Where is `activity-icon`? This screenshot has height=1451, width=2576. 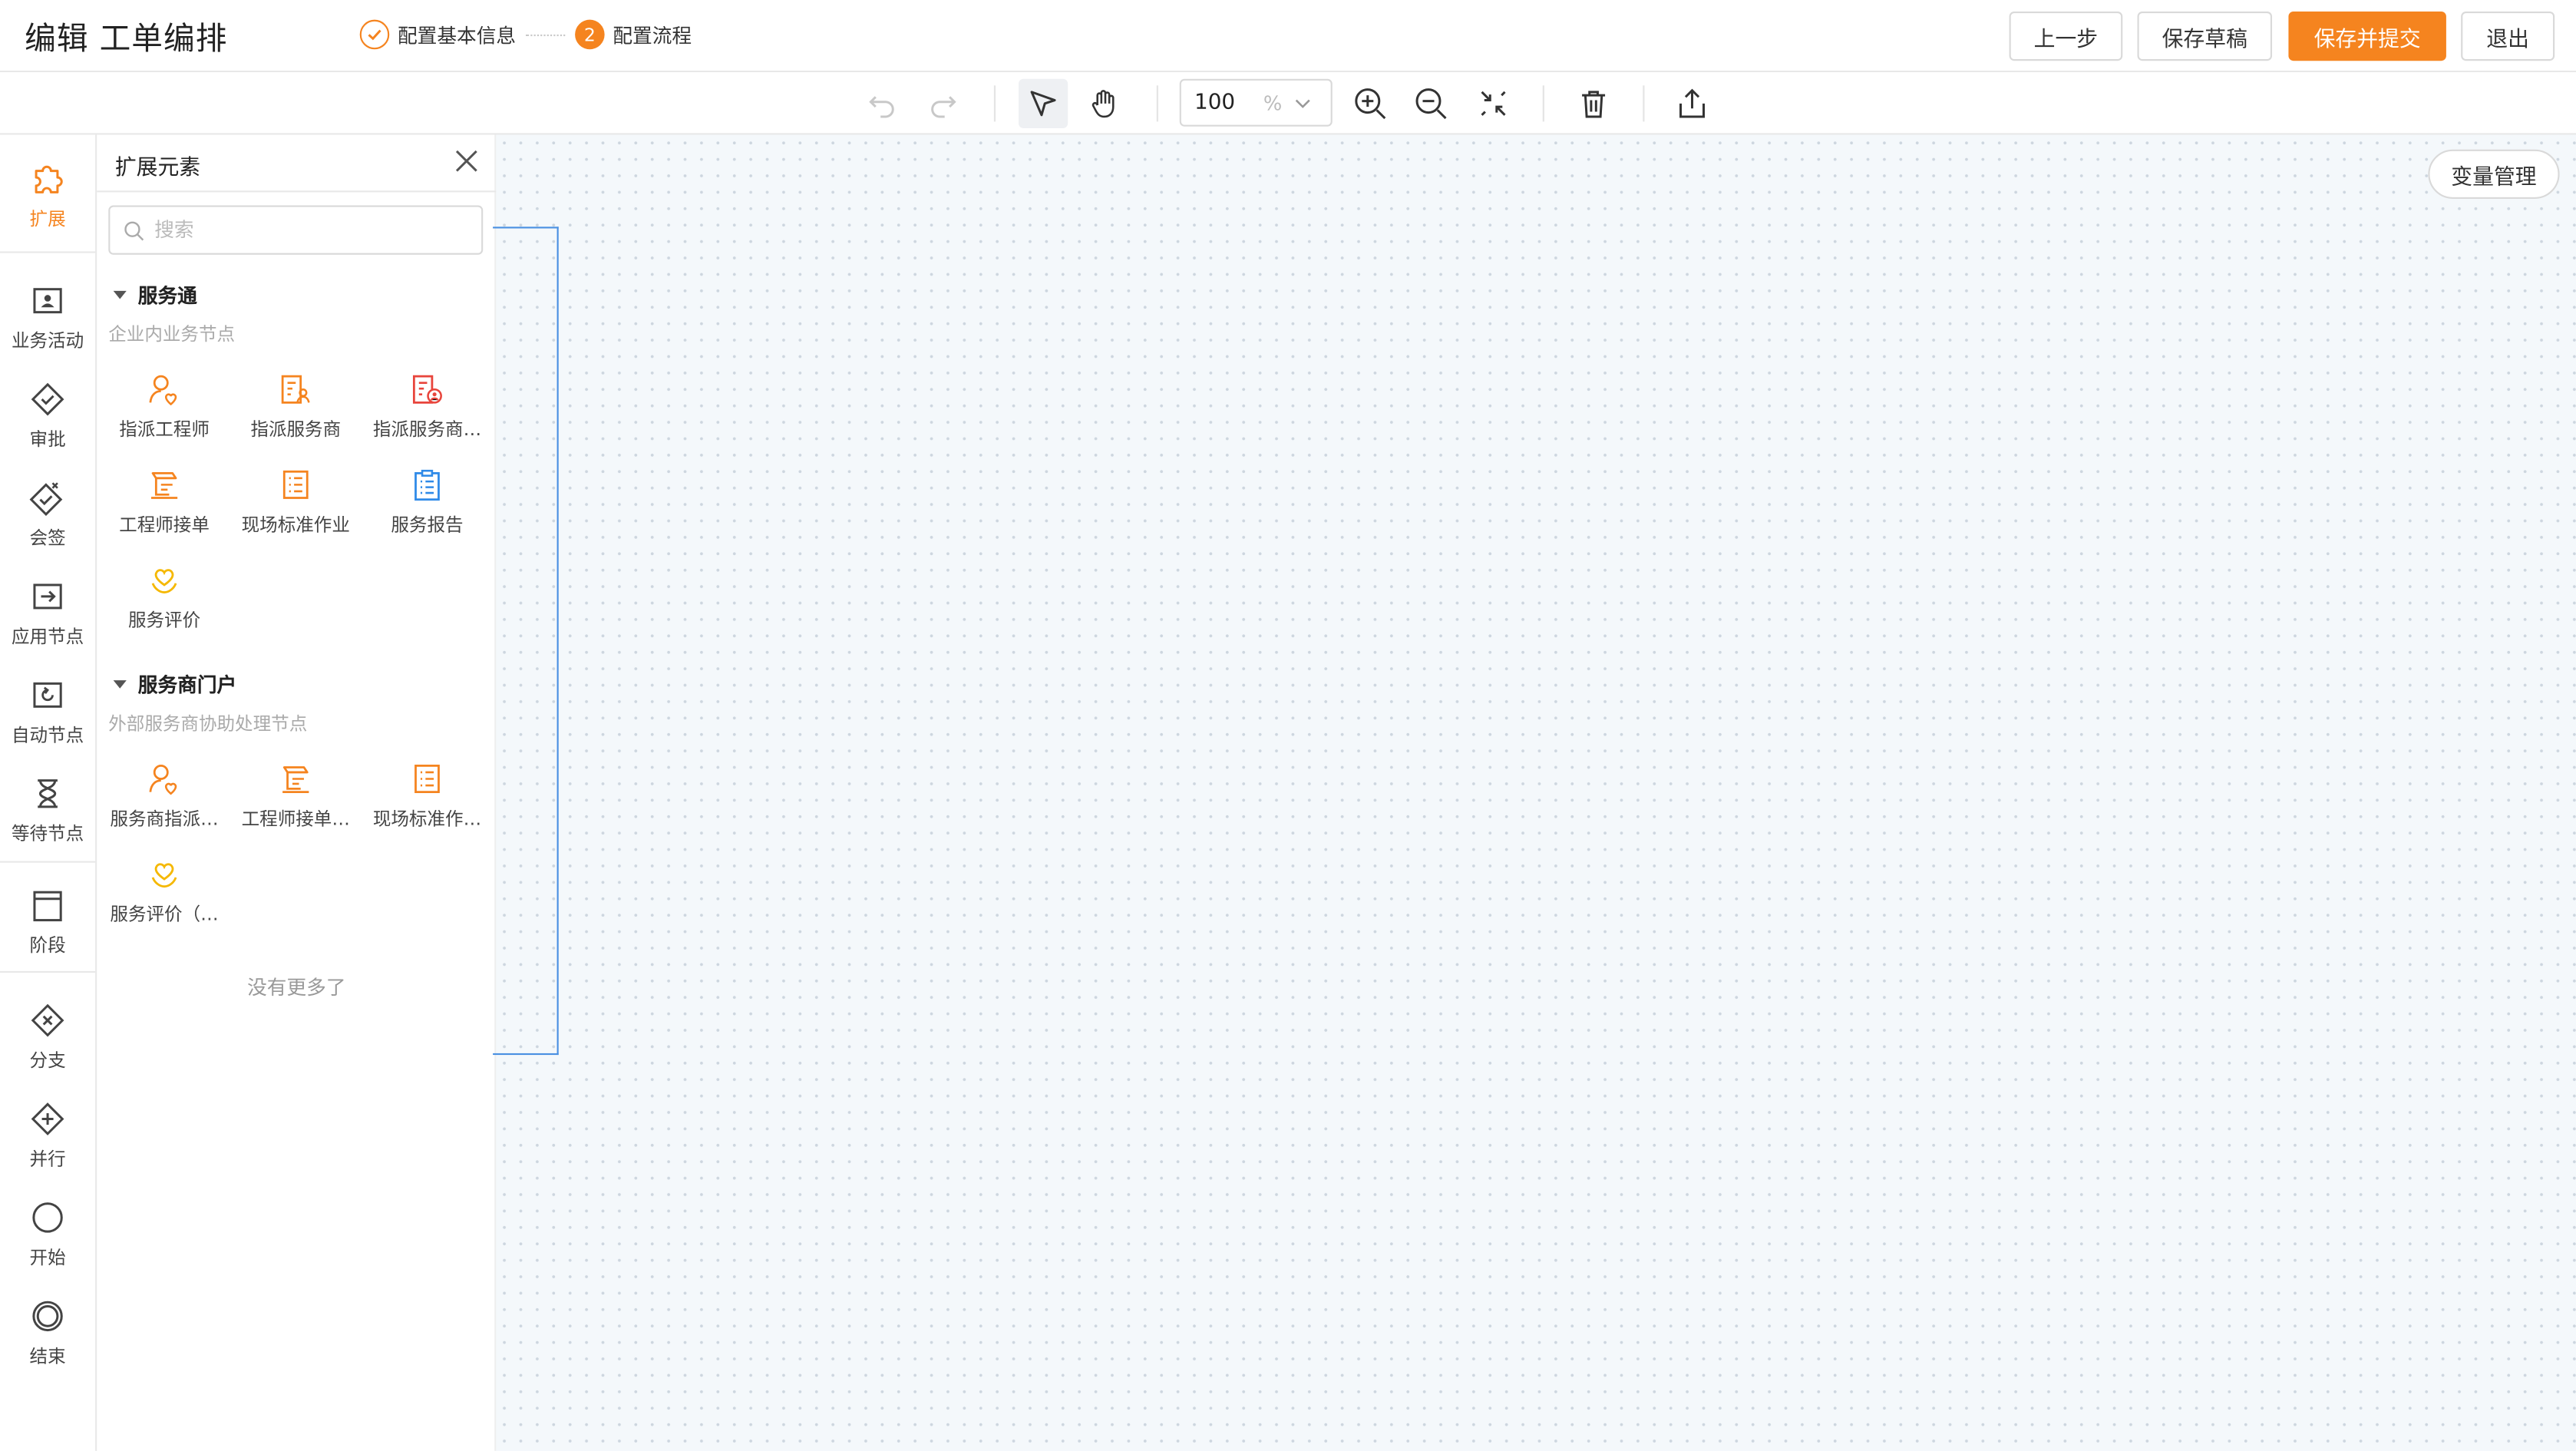 activity-icon is located at coordinates (47, 301).